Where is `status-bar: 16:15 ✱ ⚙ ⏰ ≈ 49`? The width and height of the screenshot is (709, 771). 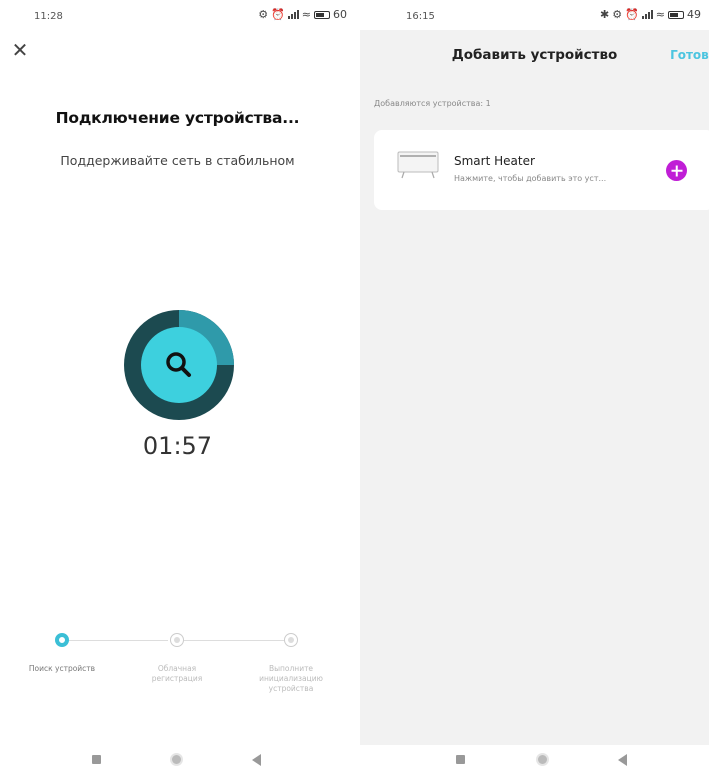 status-bar: 16:15 ✱ ⚙ ⏰ ≈ 49 is located at coordinates (534, 15).